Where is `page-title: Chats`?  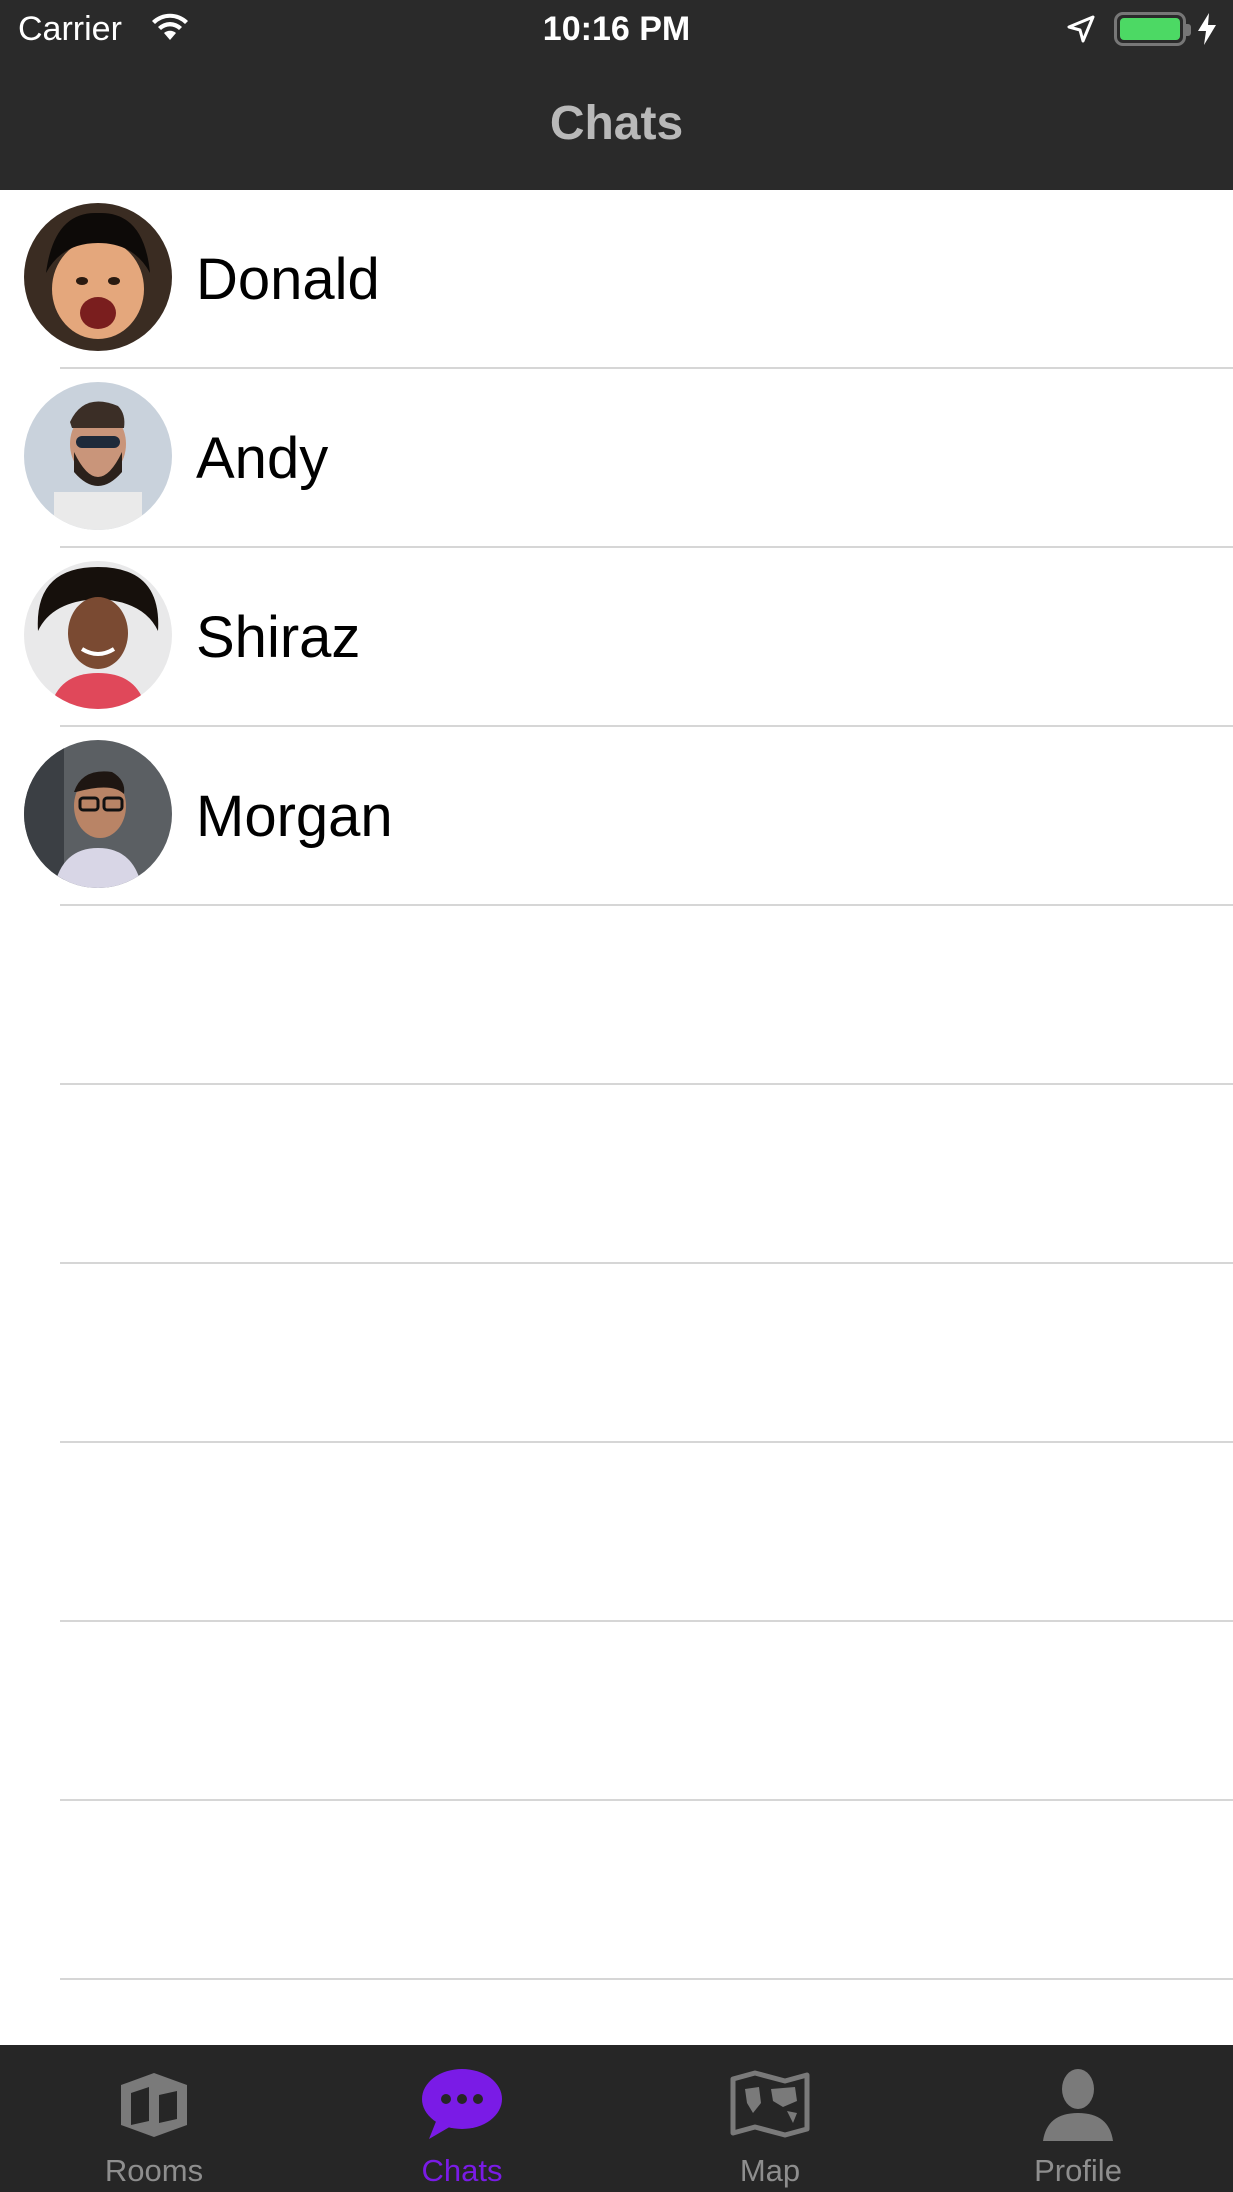
page-title: Chats is located at coordinates (616, 123).